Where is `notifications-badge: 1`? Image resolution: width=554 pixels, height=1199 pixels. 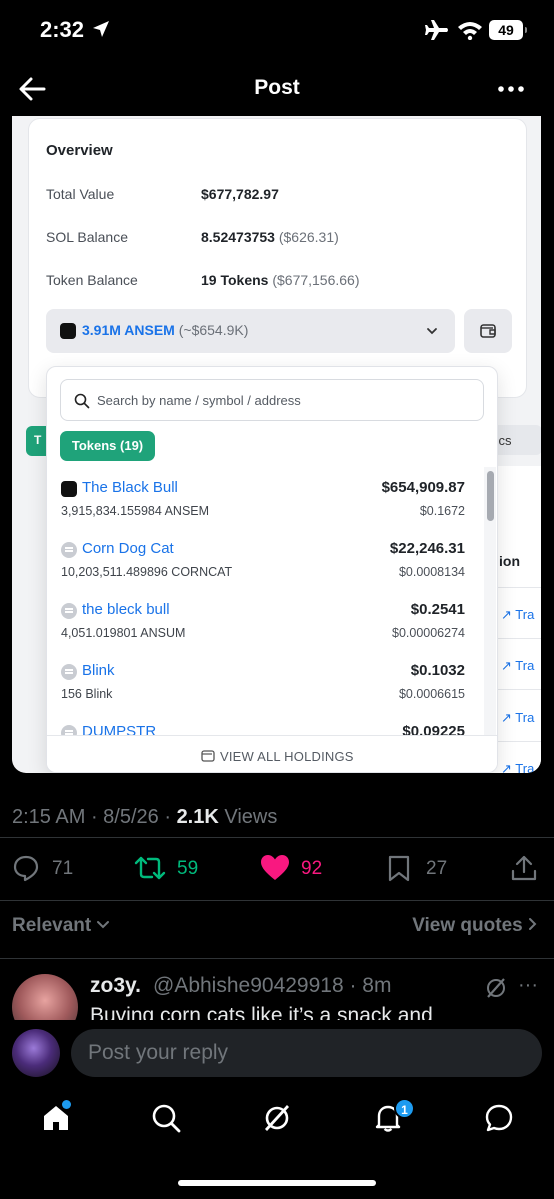 notifications-badge: 1 is located at coordinates (404, 1108).